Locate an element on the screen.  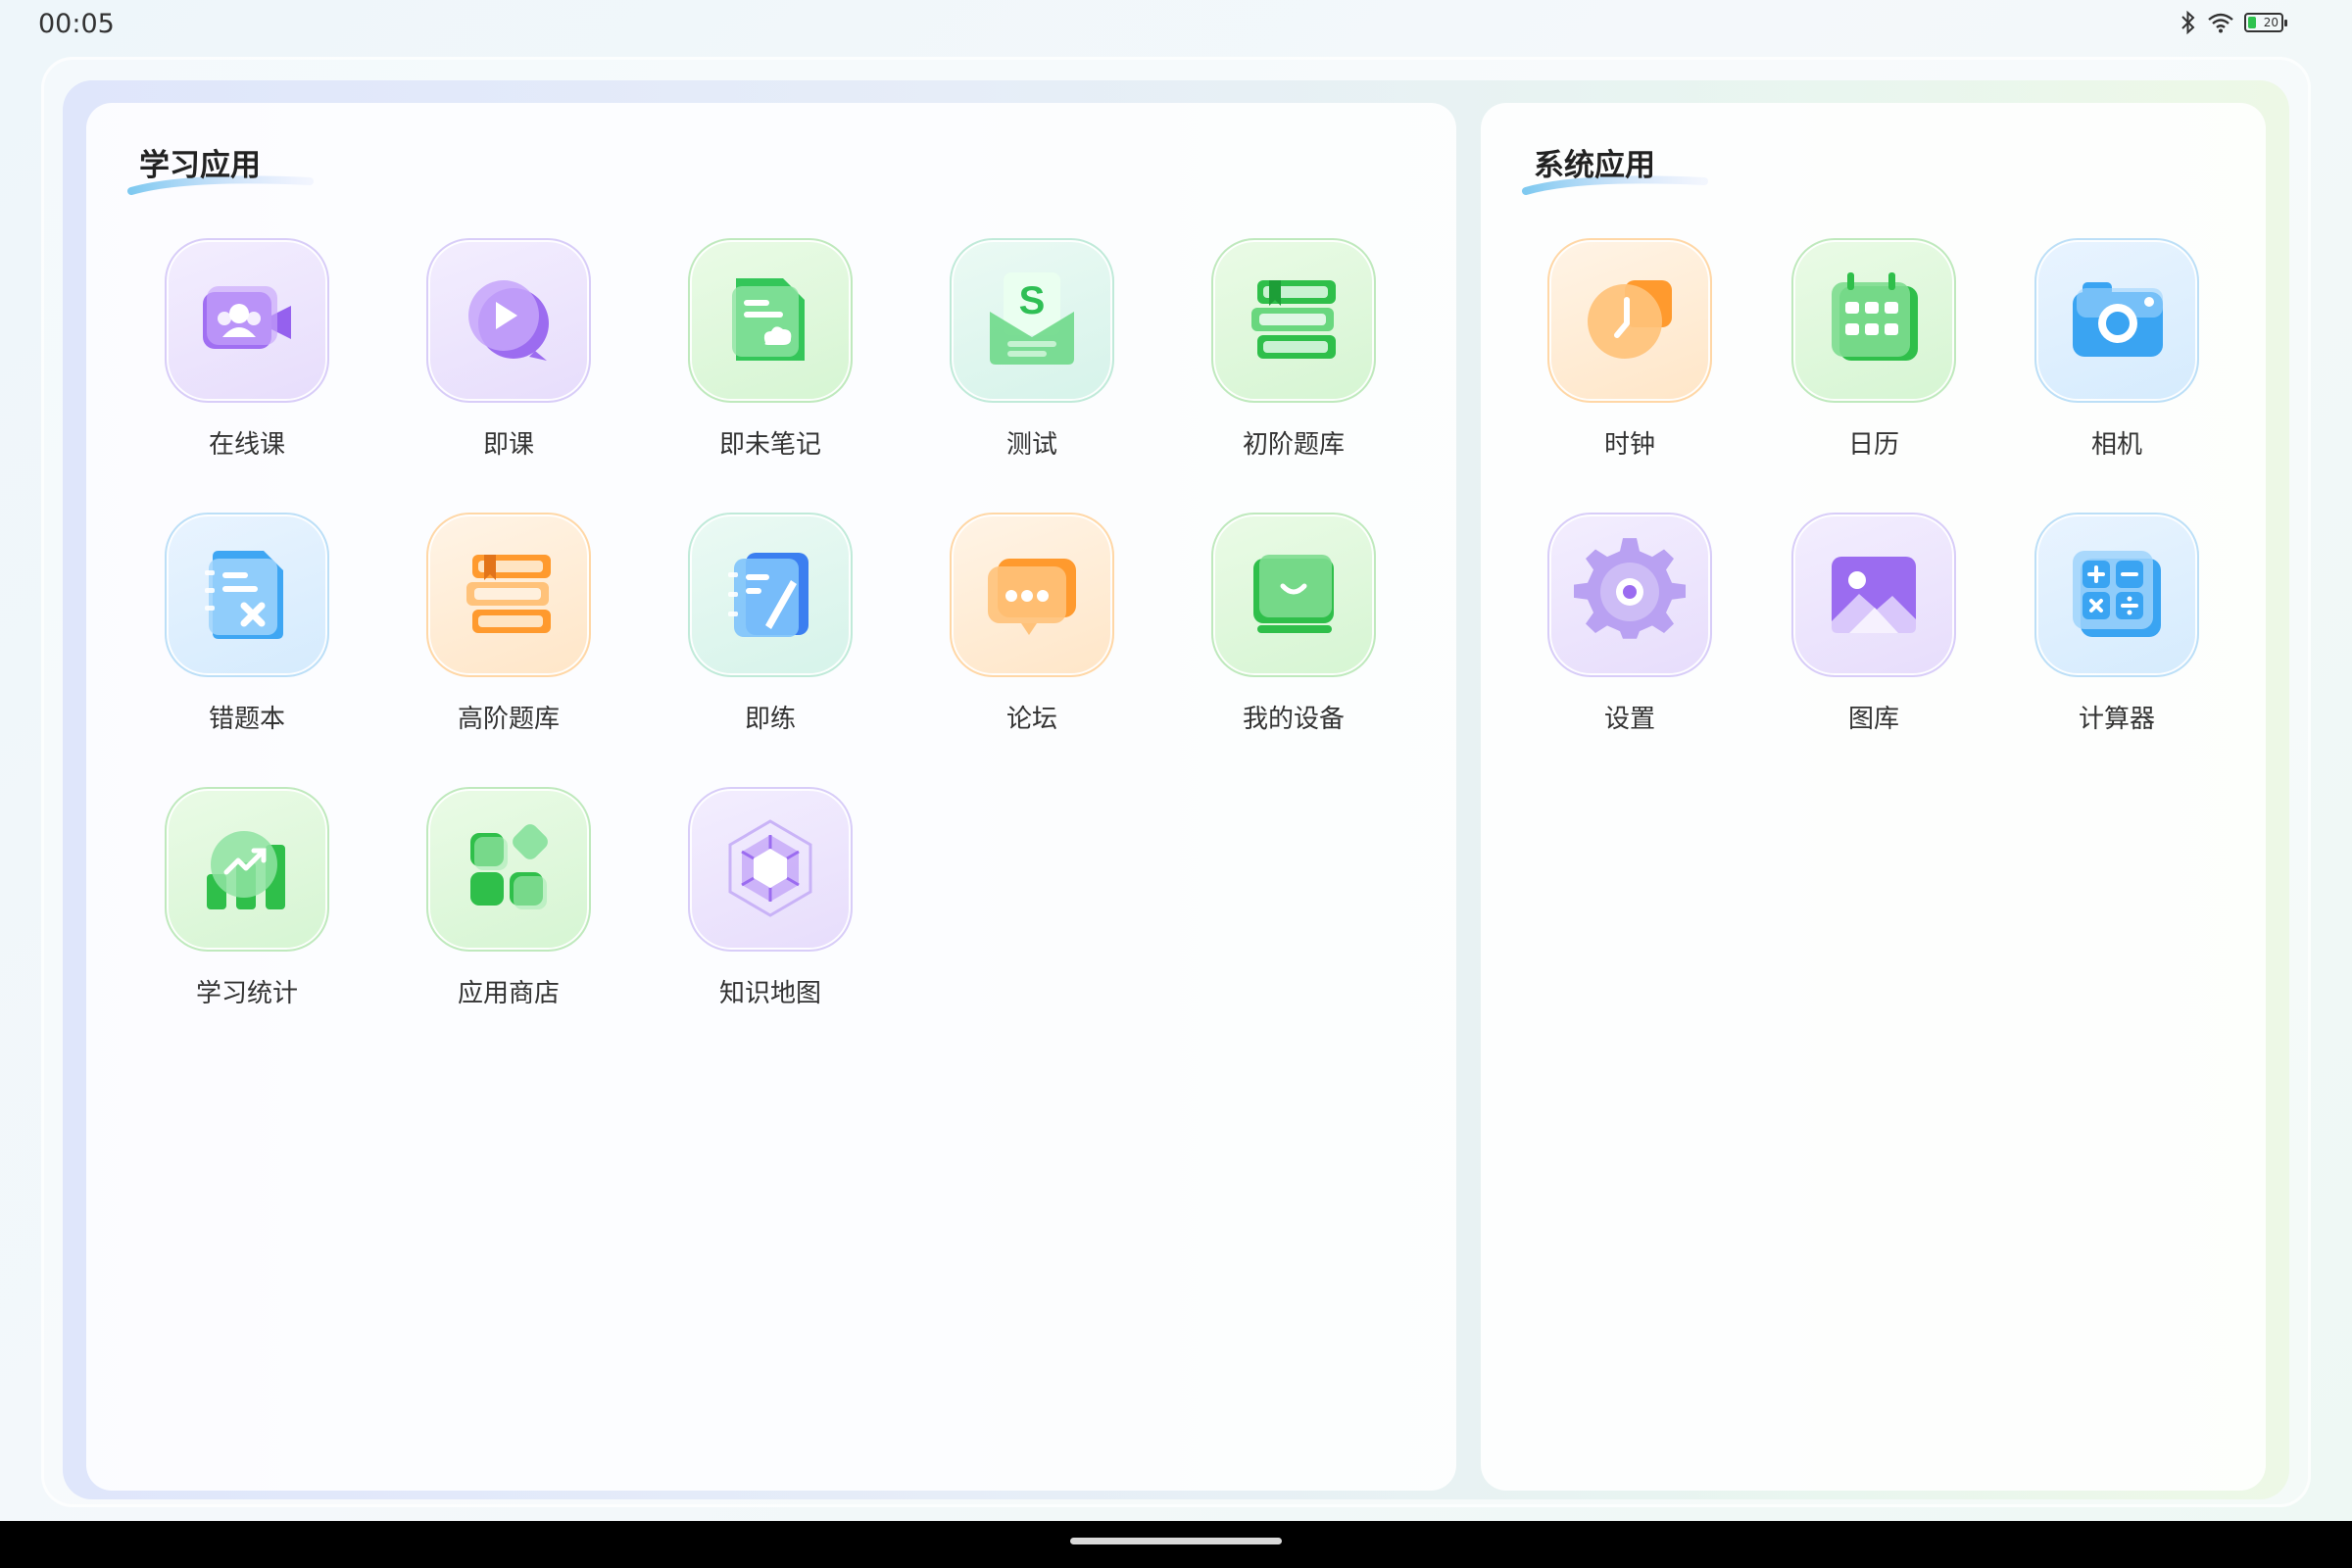
navigation-bar is located at coordinates (1176, 1544).